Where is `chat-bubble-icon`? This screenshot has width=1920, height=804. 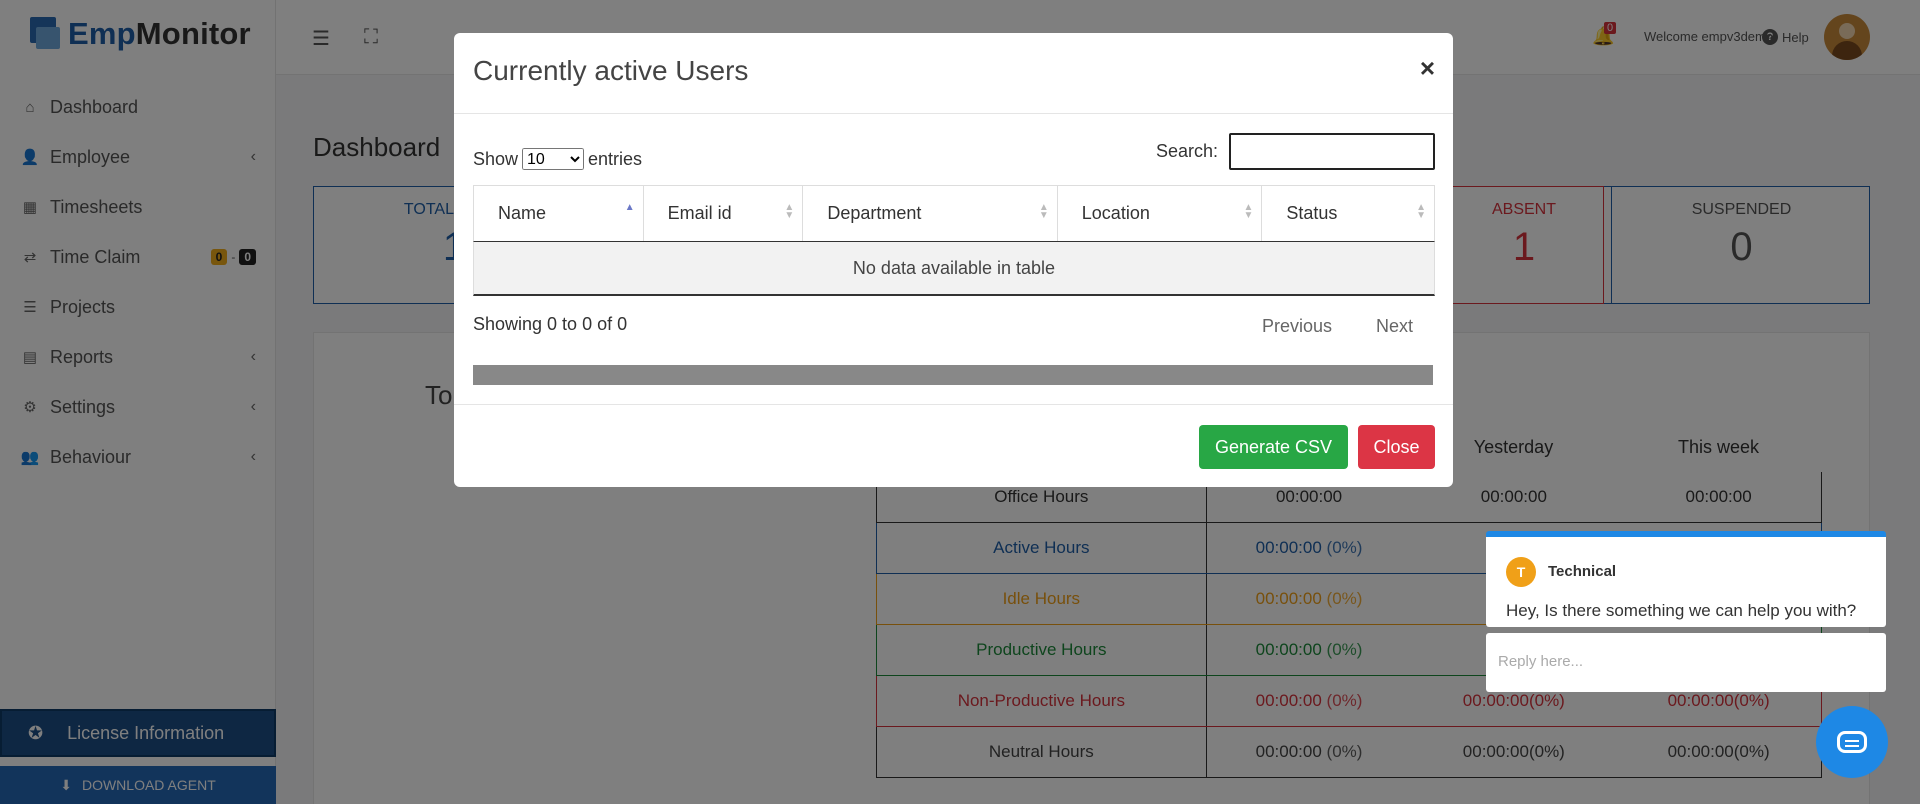 chat-bubble-icon is located at coordinates (1852, 742).